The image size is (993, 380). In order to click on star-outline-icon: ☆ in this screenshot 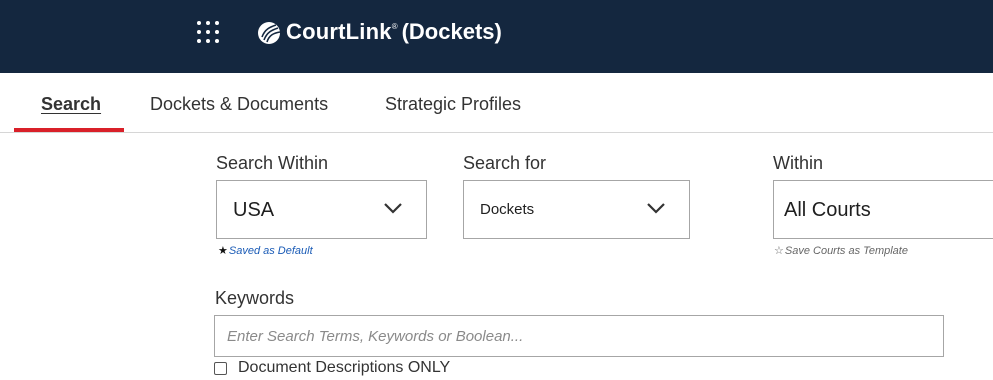, I will do `click(779, 251)`.